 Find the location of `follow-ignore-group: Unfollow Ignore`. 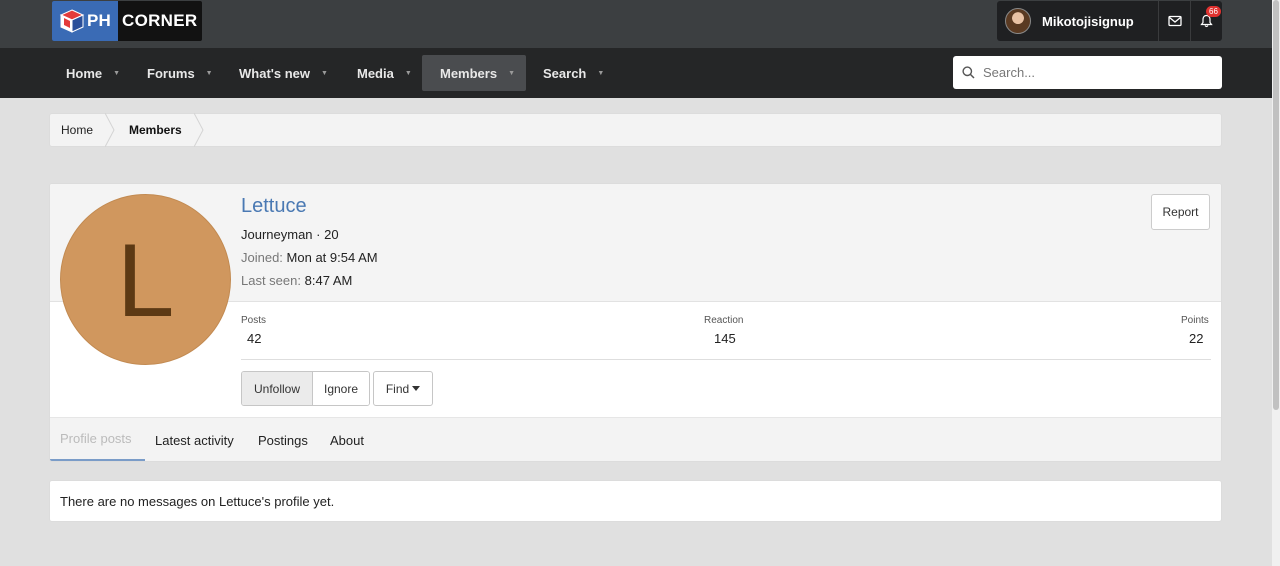

follow-ignore-group: Unfollow Ignore is located at coordinates (305, 388).